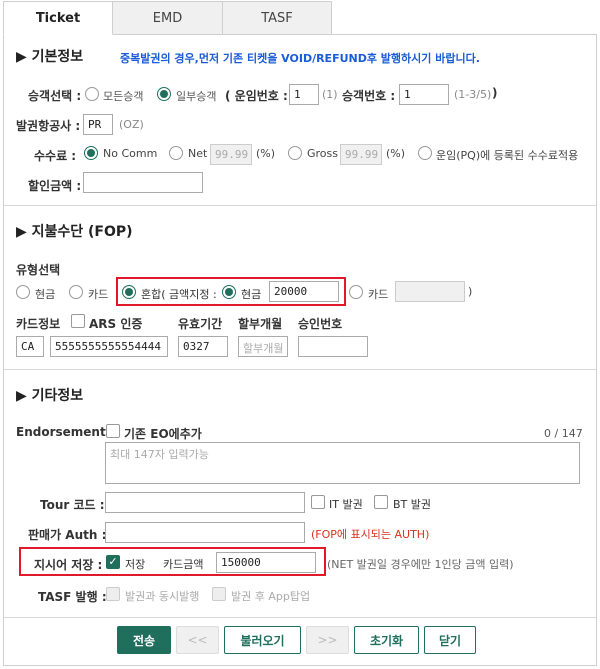  What do you see at coordinates (420, 564) in the screenshot?
I see `card-amount-hint: (NET 발권일 경우에만 1인당 금액 입력)` at bounding box center [420, 564].